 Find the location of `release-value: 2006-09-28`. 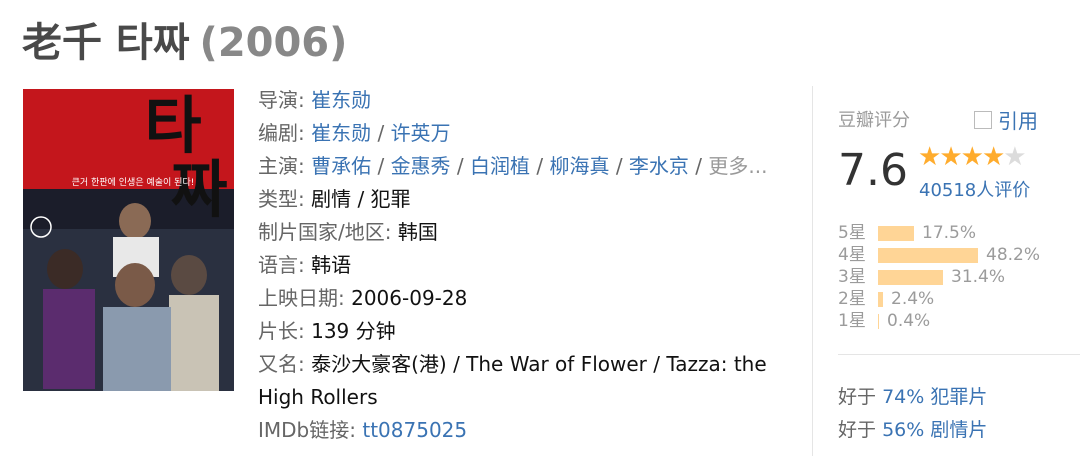

release-value: 2006-09-28 is located at coordinates (409, 298).